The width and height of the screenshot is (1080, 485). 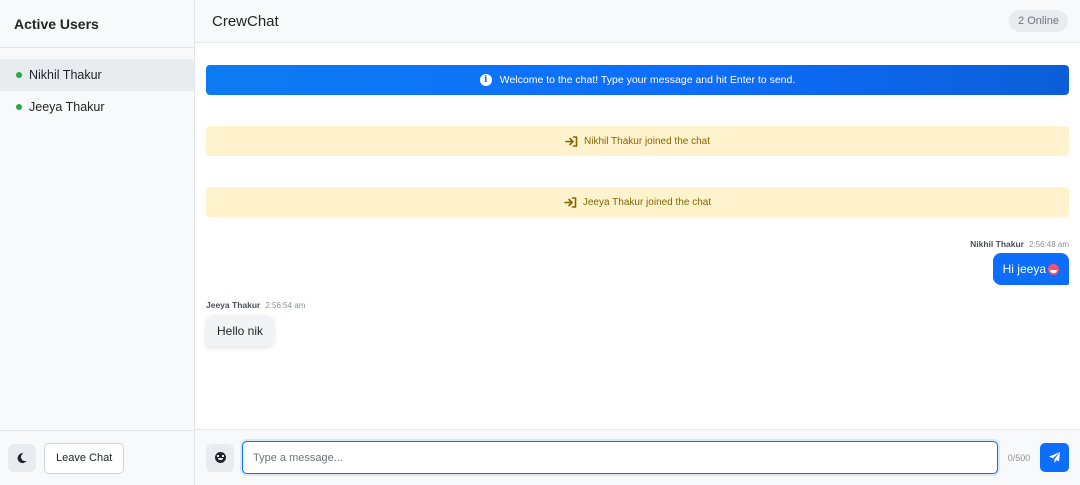 I want to click on smiley-icon, so click(x=220, y=457).